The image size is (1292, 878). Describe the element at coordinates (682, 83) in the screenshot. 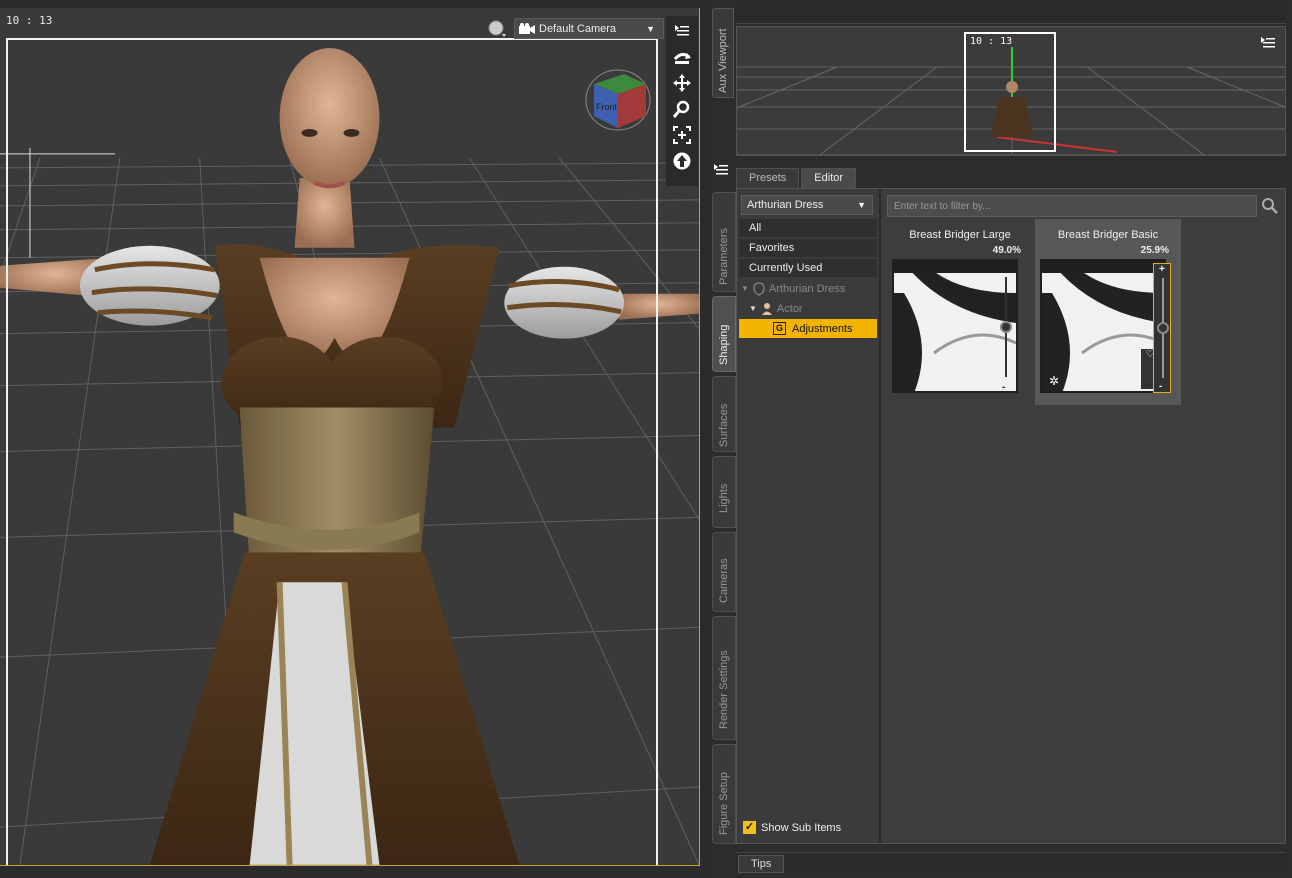

I see `pan-icon` at that location.